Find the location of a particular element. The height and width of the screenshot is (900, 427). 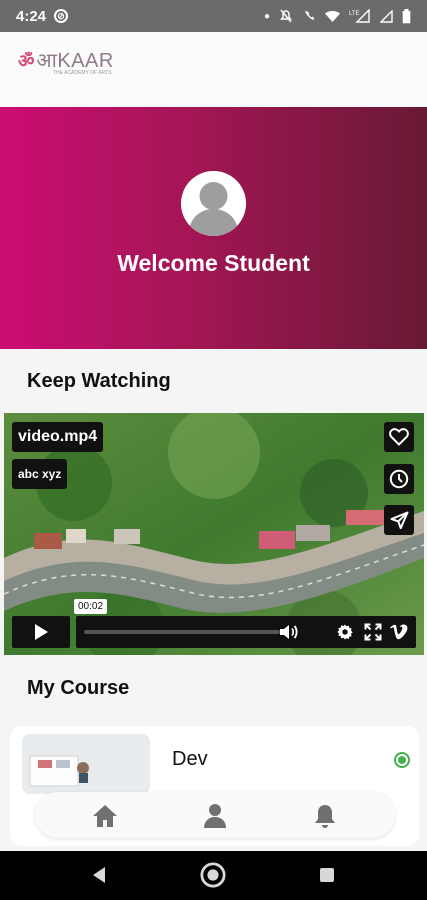

wifi-call-icon is located at coordinates (310, 15).